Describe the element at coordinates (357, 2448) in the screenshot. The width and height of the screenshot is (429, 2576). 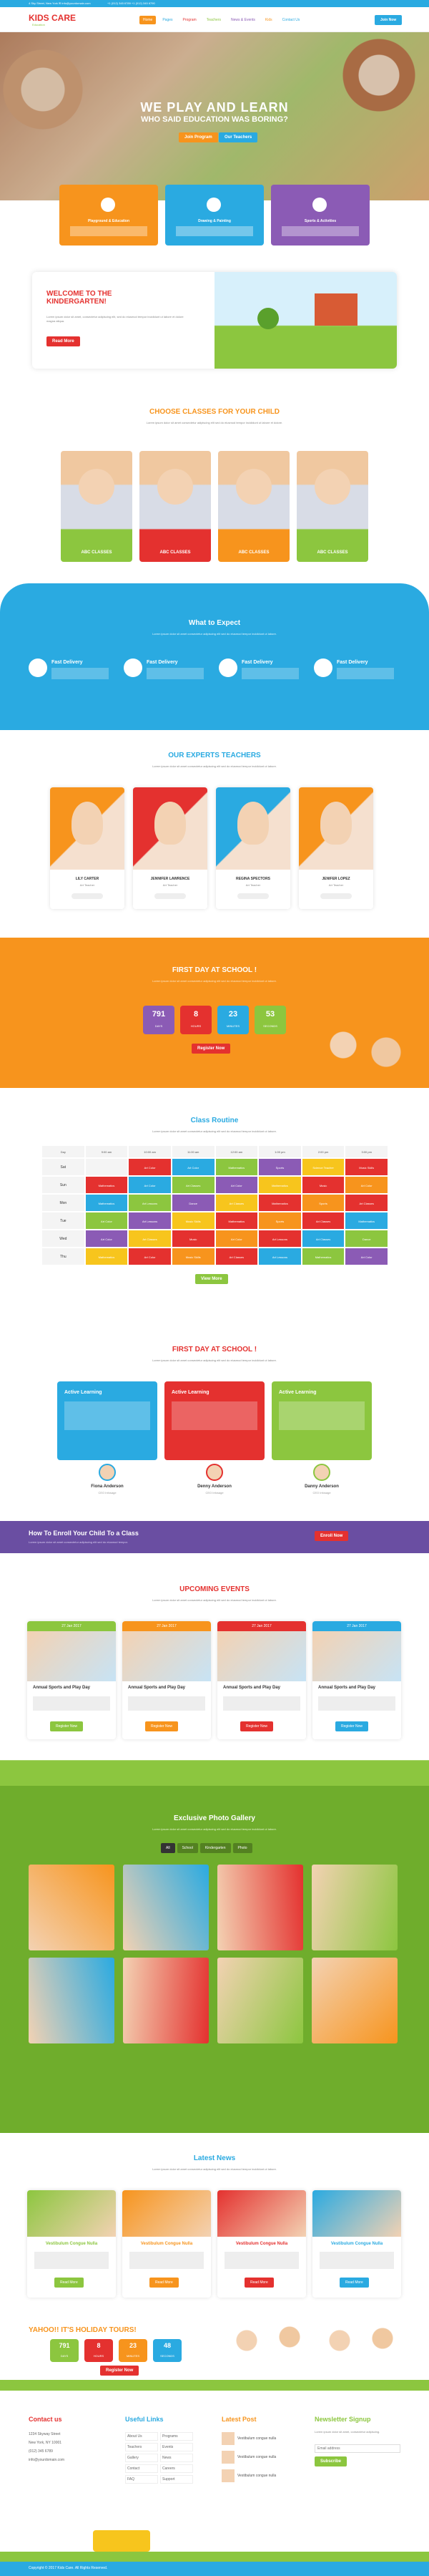
I see `newsletter-email-input` at that location.